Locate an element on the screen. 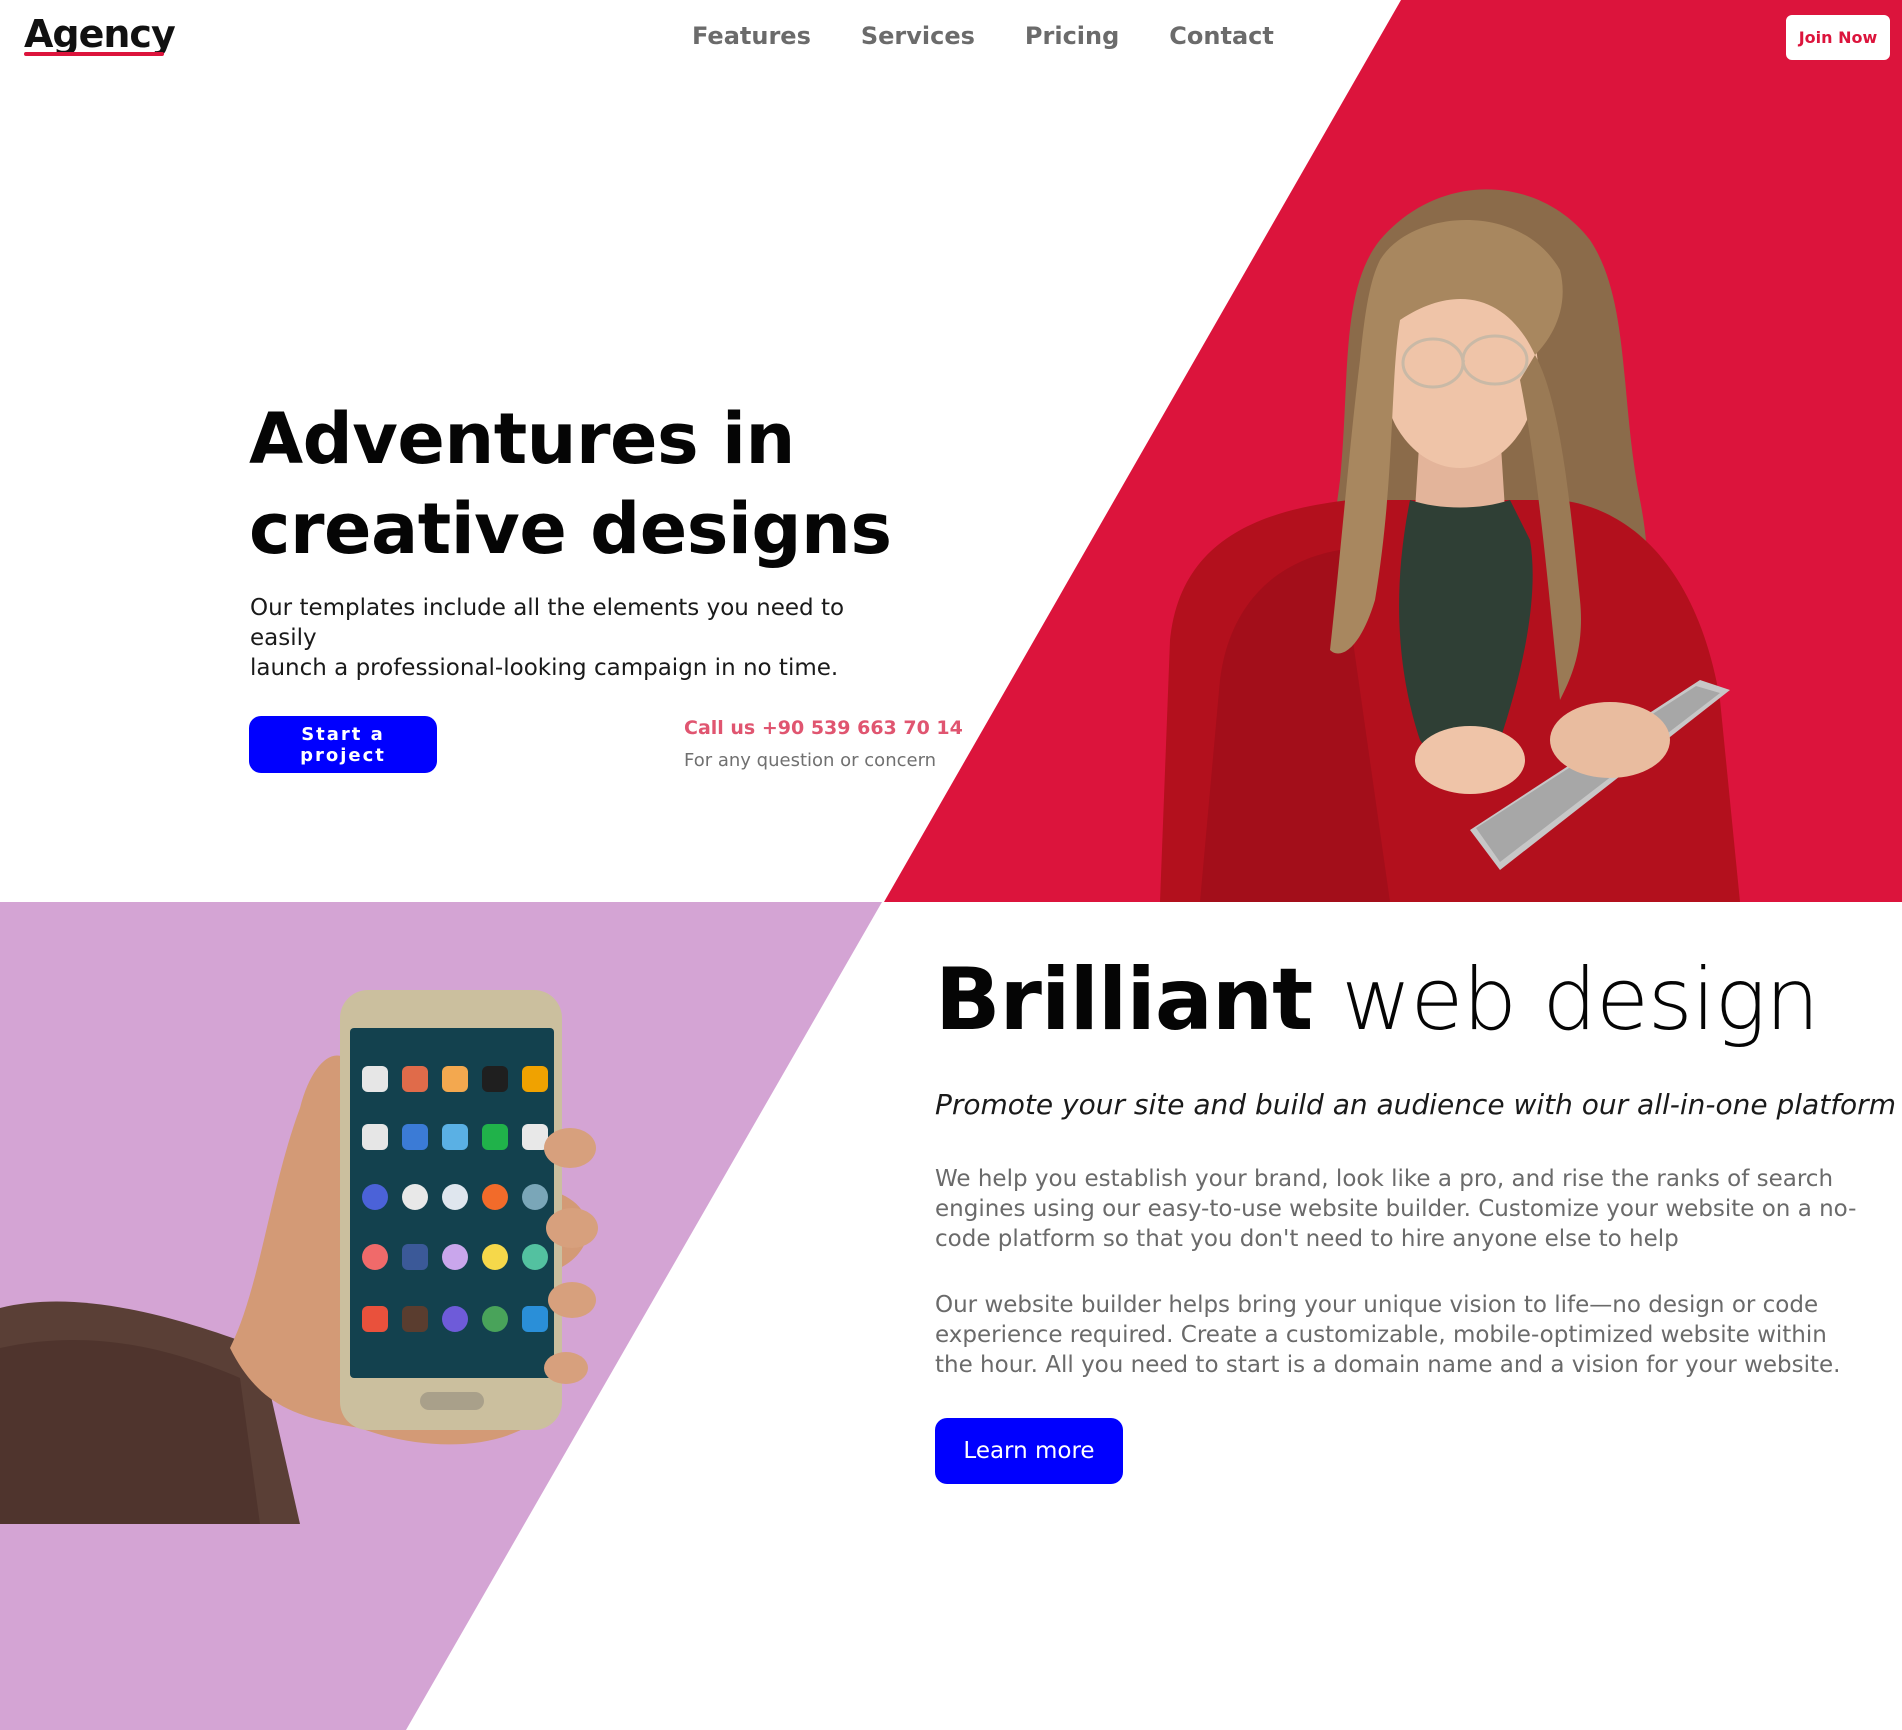 The image size is (1902, 1730). logo-underline is located at coordinates (94, 54).